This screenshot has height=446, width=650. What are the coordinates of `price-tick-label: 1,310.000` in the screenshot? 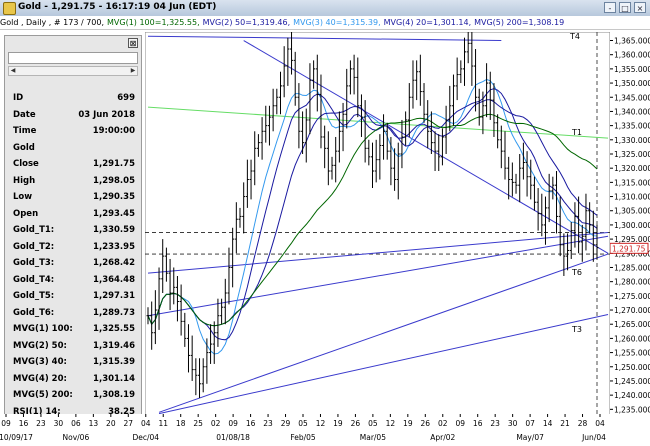 It's located at (632, 197).